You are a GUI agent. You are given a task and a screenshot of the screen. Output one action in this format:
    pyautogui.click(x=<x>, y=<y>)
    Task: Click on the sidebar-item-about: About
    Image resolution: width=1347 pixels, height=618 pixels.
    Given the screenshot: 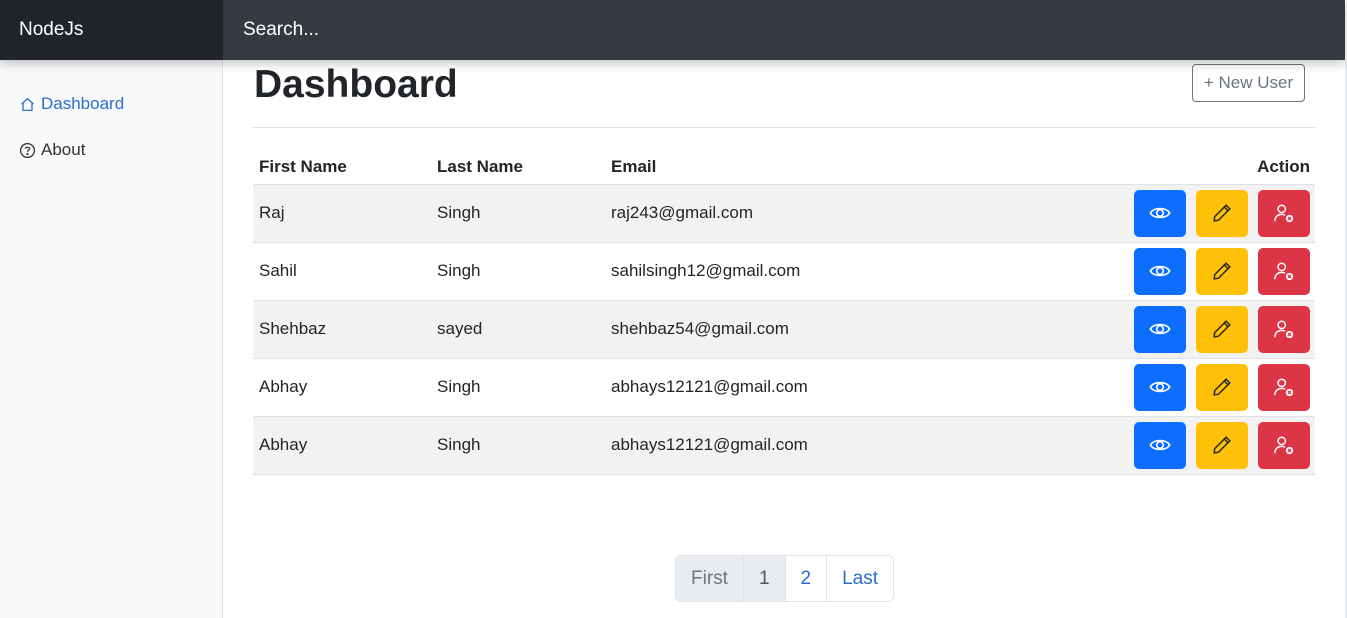 What is the action you would take?
    pyautogui.click(x=52, y=150)
    